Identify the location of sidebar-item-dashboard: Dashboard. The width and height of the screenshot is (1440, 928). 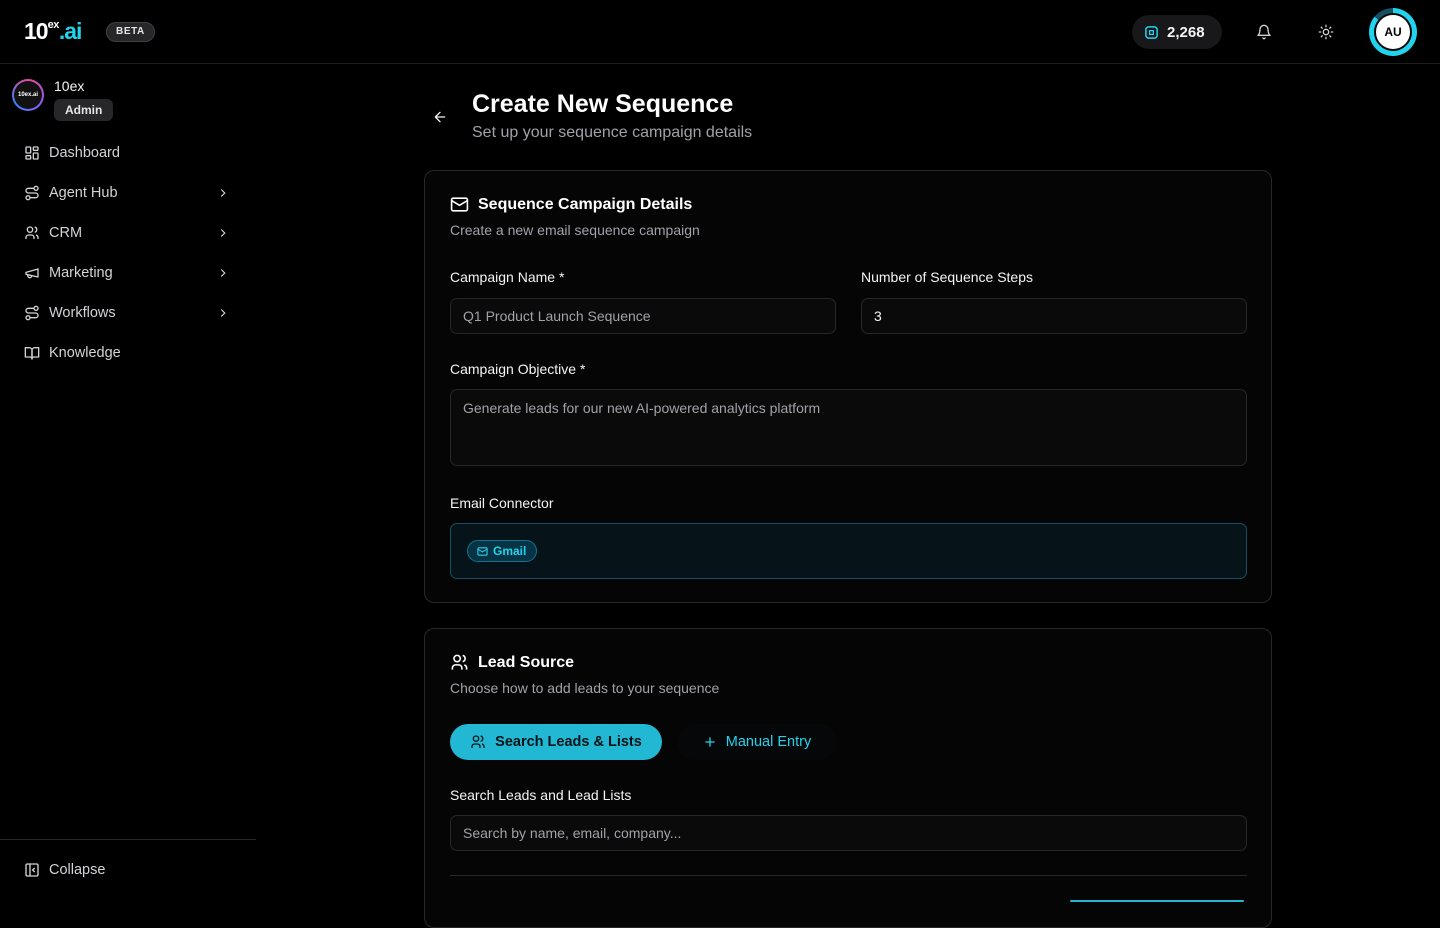
(128, 153).